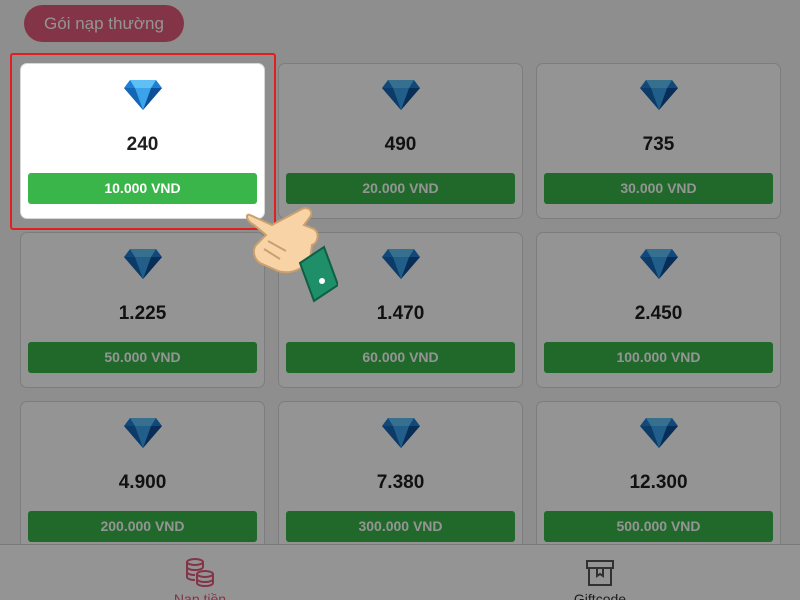 This screenshot has height=600, width=800. Describe the element at coordinates (658, 313) in the screenshot. I see `package-amount: 2.450` at that location.